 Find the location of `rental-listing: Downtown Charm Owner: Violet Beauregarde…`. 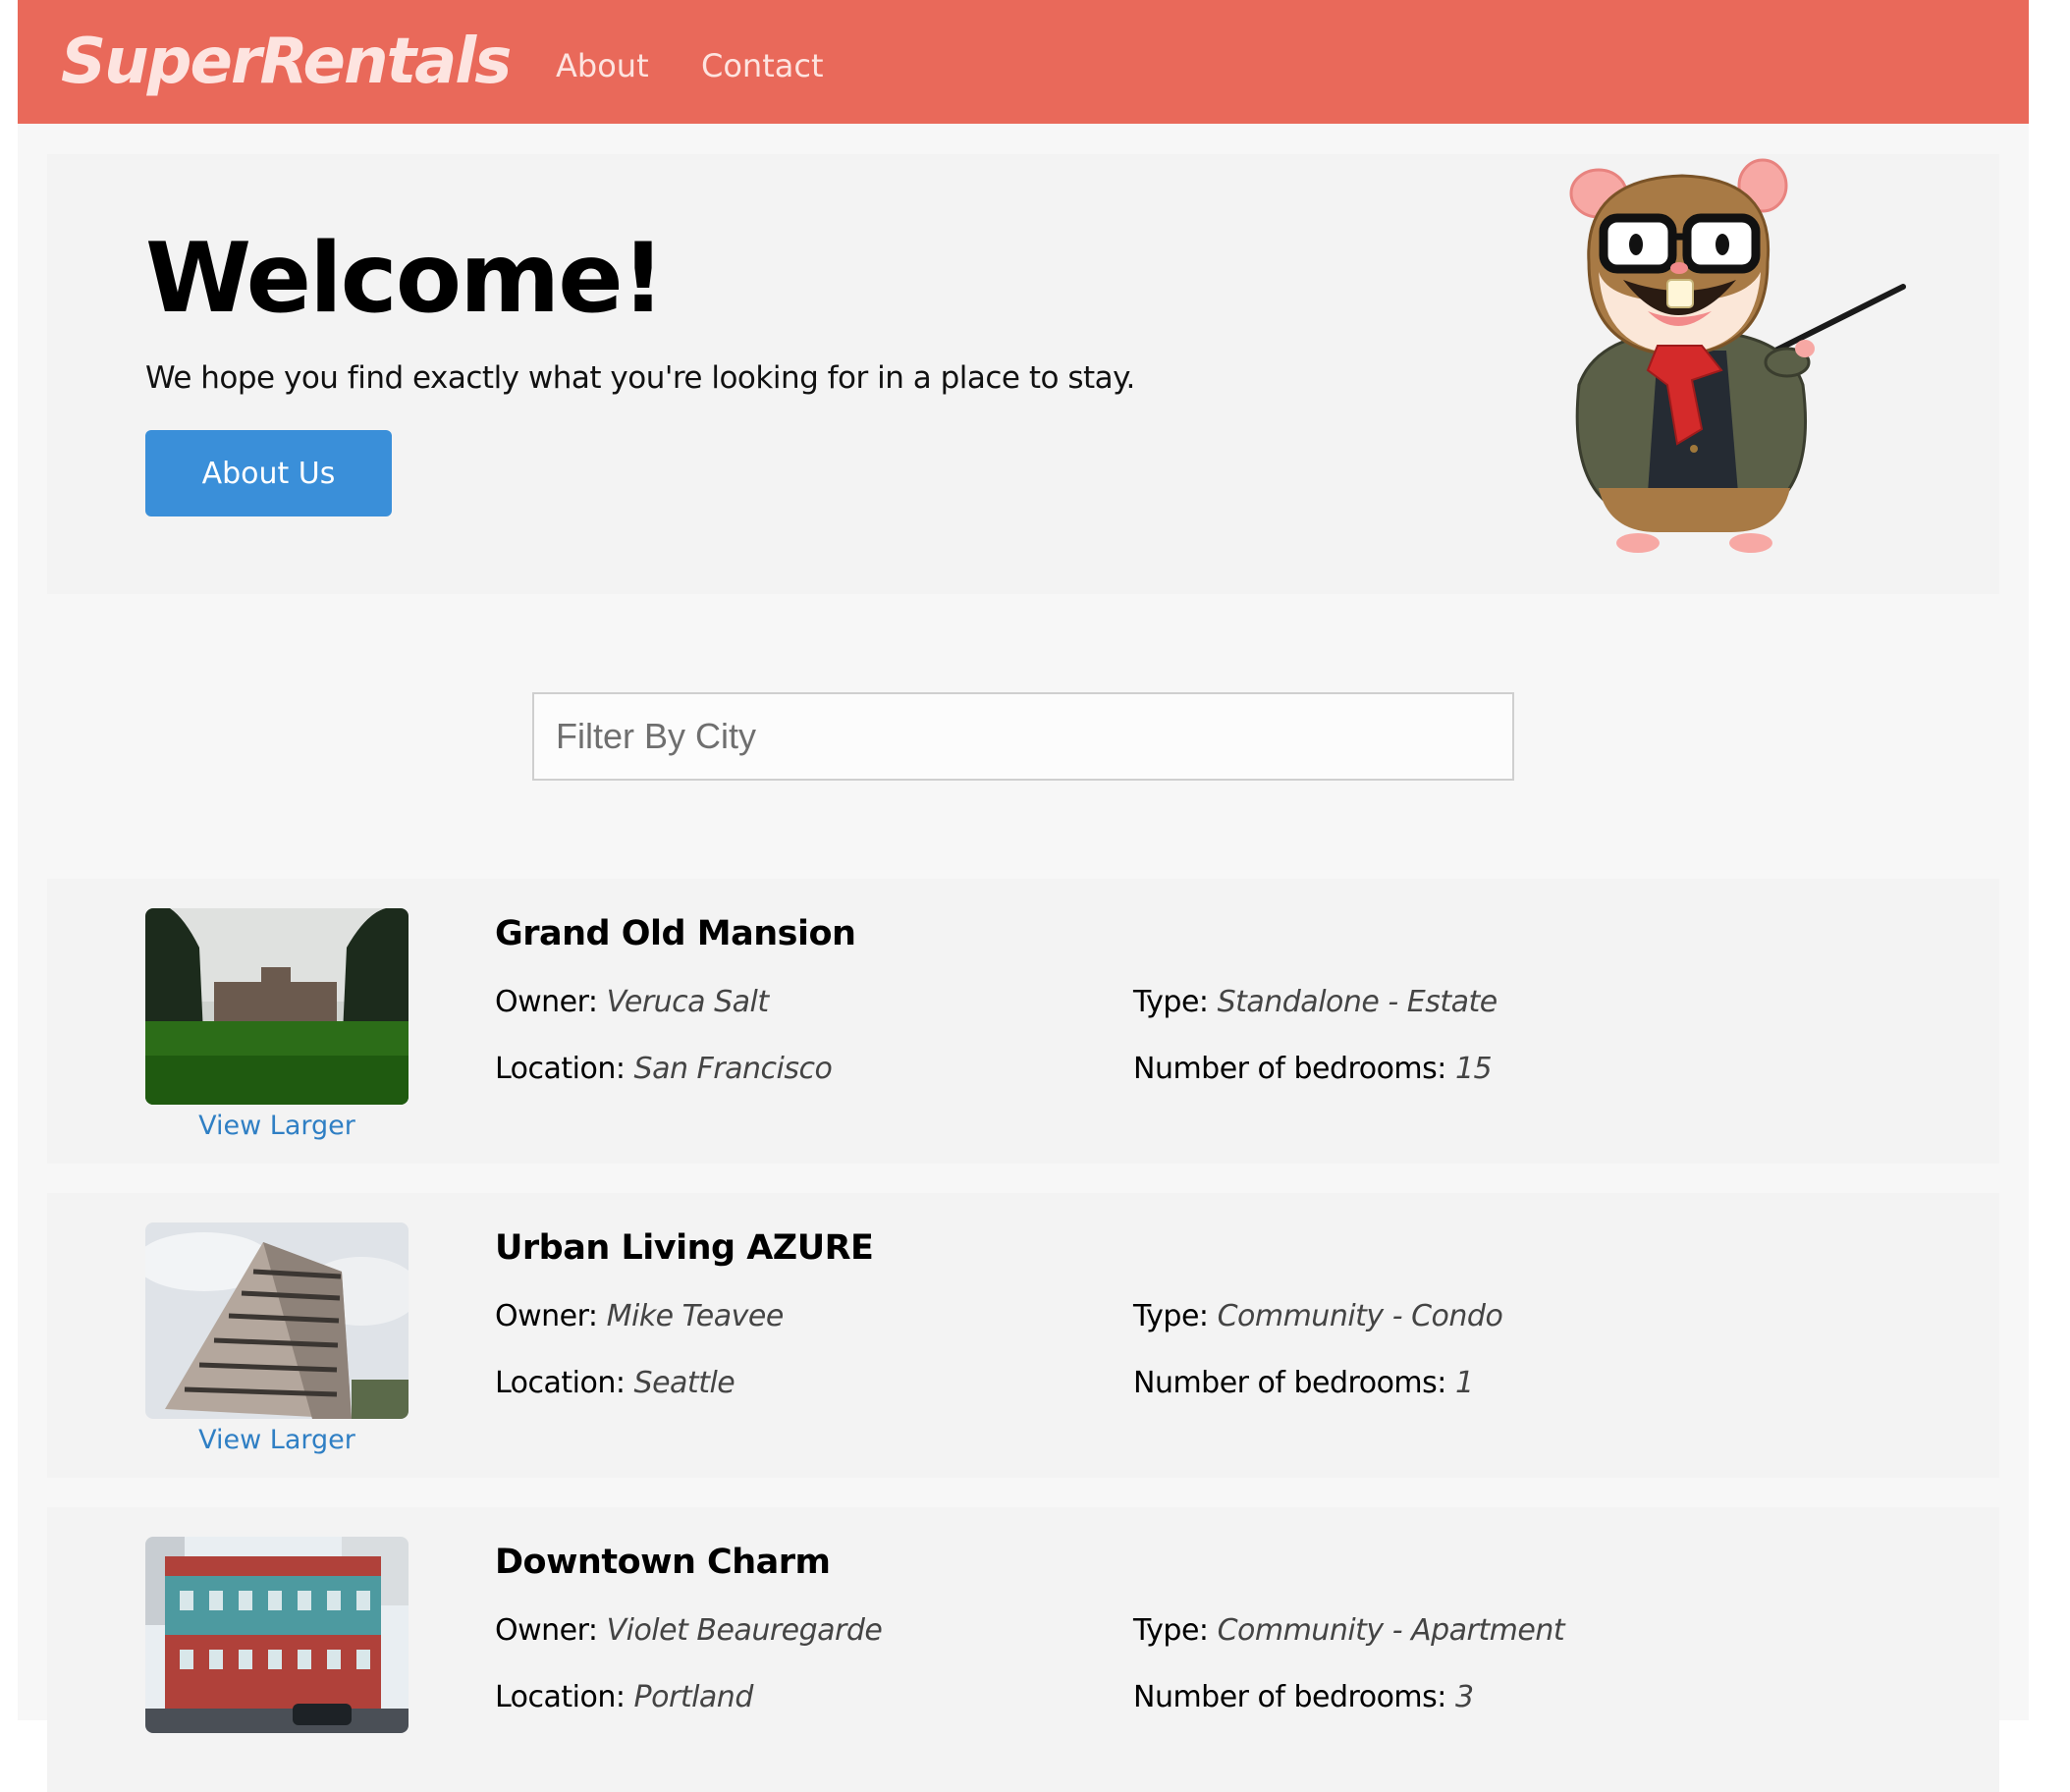

rental-listing: Downtown Charm Owner: Violet Beauregarde… is located at coordinates (1023, 1649).